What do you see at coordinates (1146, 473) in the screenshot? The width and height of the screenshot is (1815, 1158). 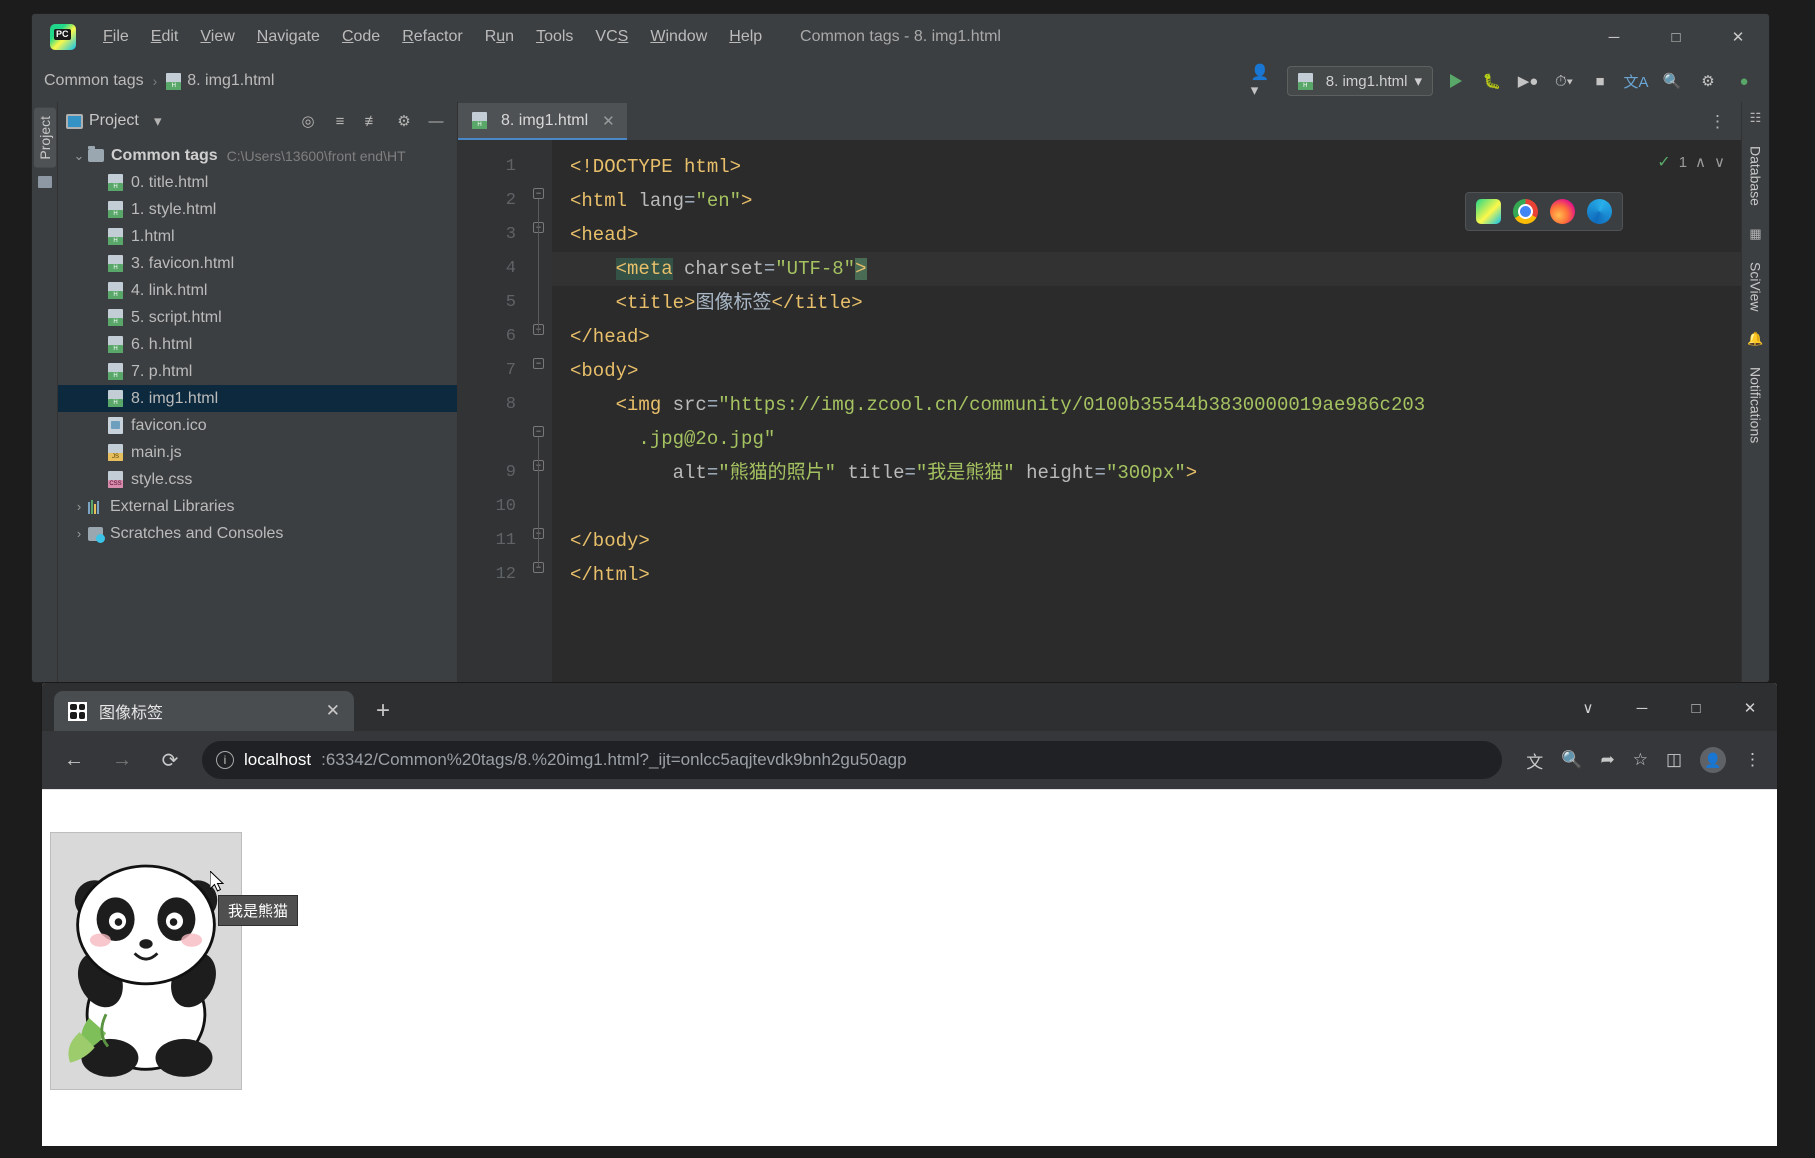 I see `code-line: alt="熊猫的照片" title="我是熊猫" height="300px">` at bounding box center [1146, 473].